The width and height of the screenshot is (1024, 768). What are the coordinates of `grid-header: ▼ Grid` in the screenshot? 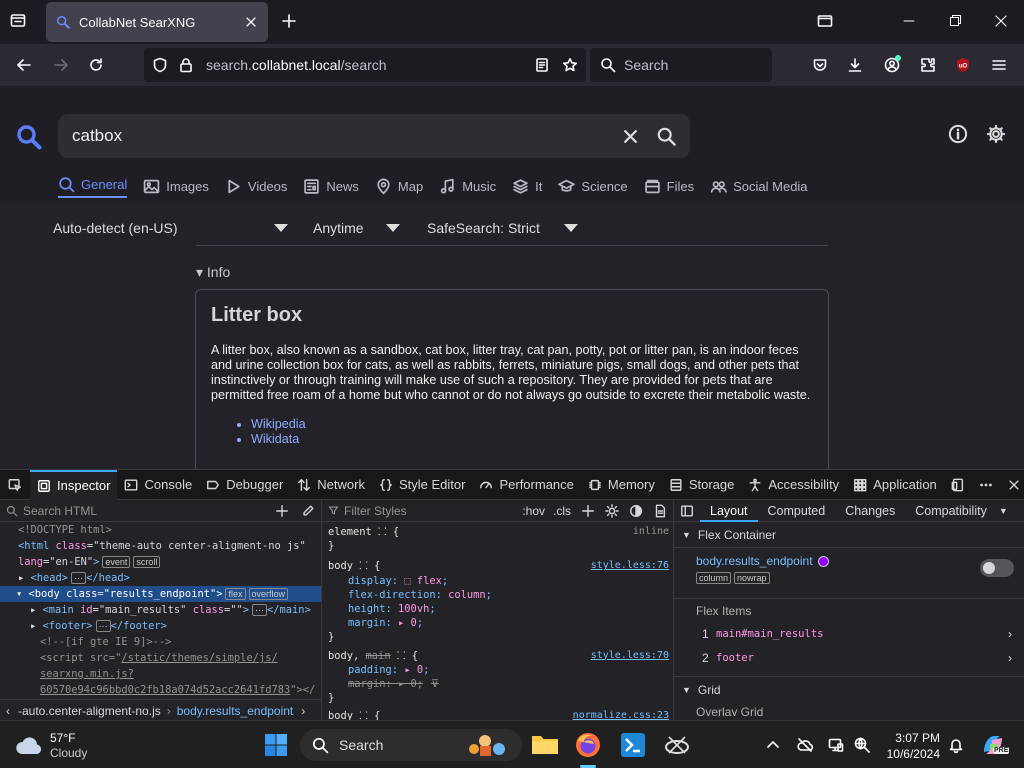 It's located at (849, 689).